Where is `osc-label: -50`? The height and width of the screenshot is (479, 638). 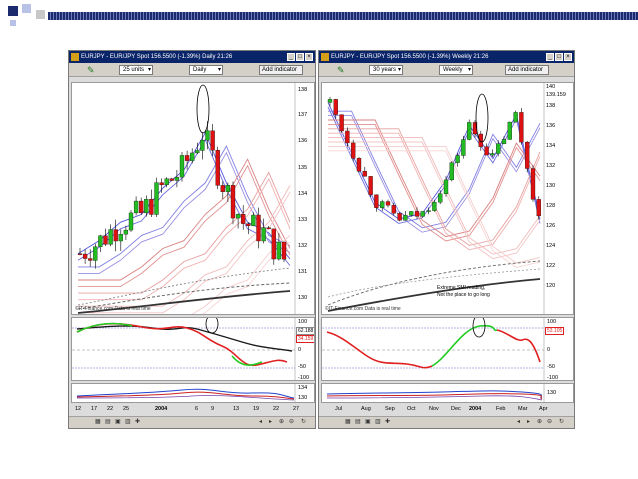
osc-label: -50 is located at coordinates (551, 367).